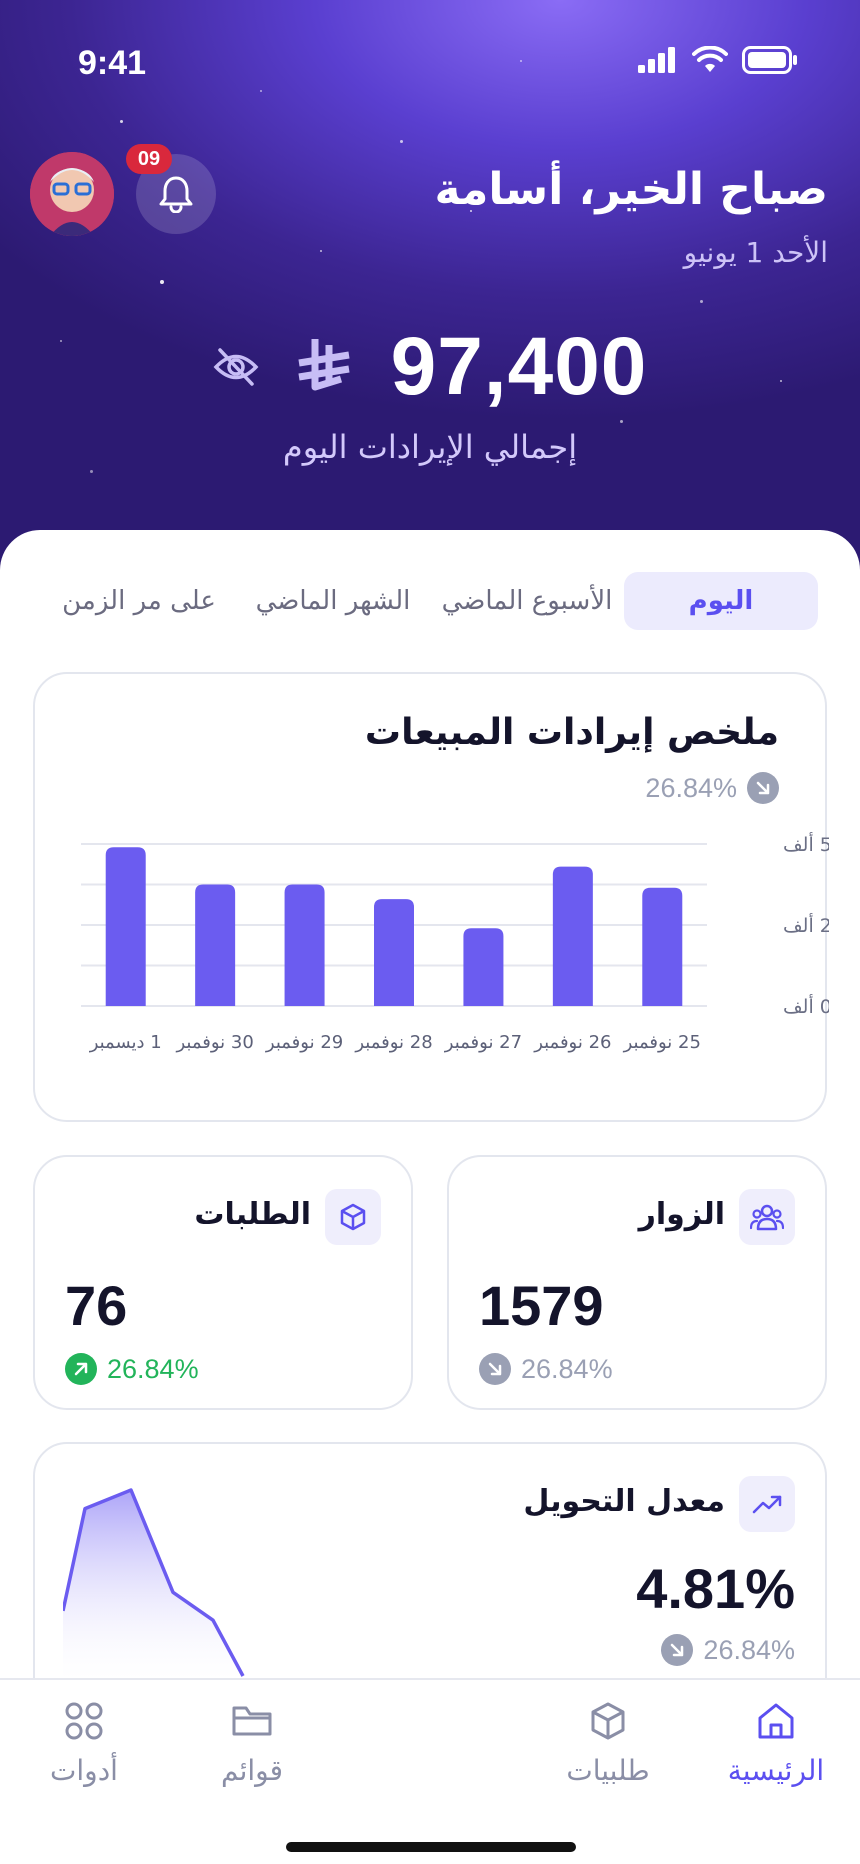  I want to click on conversion-change: 26.84%, so click(728, 1650).